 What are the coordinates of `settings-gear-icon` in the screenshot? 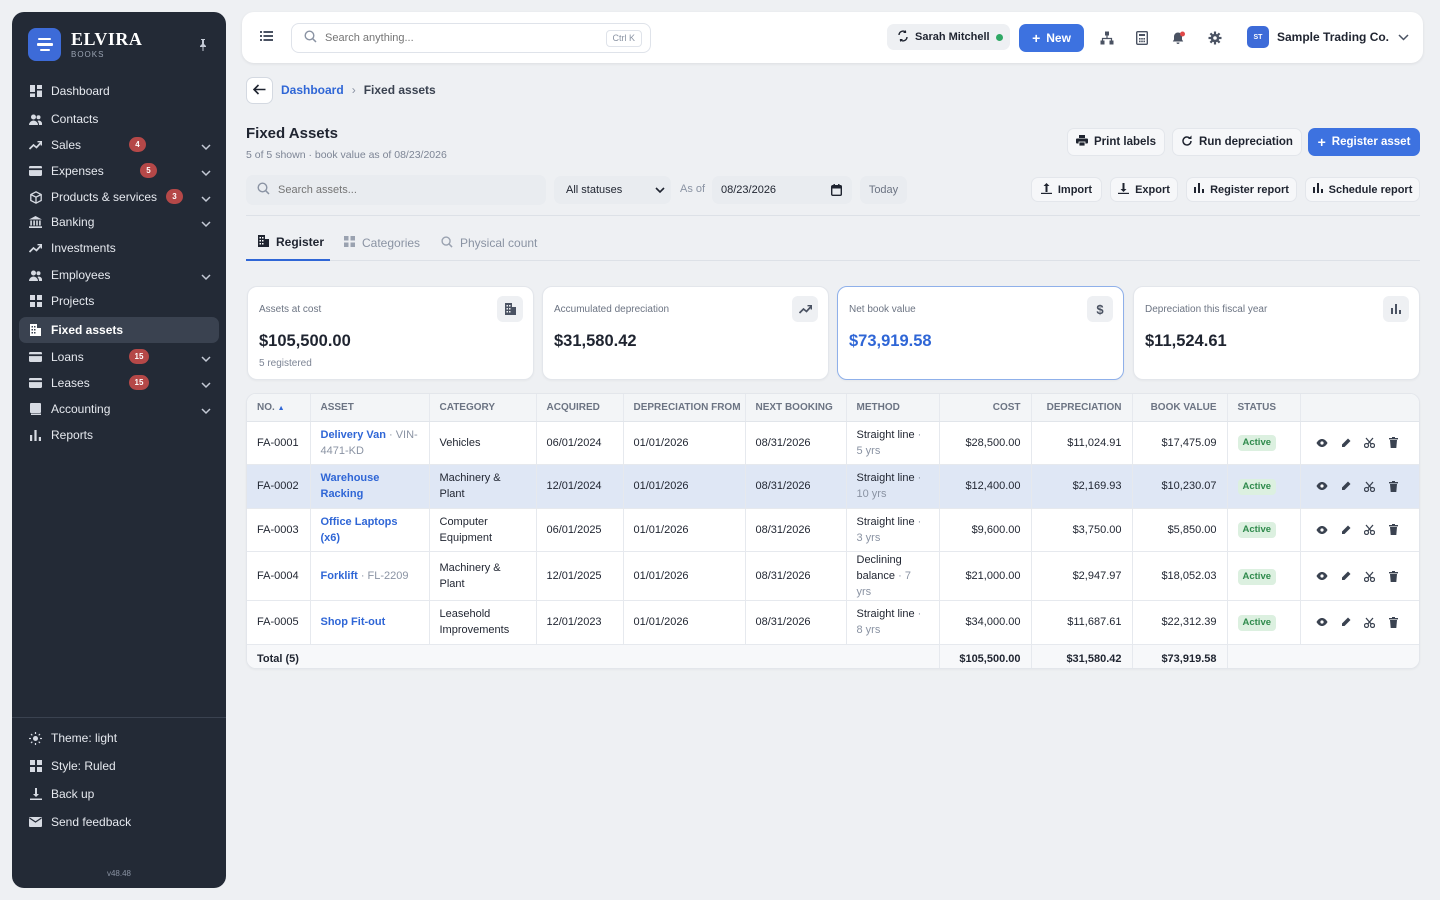 It's located at (1215, 38).